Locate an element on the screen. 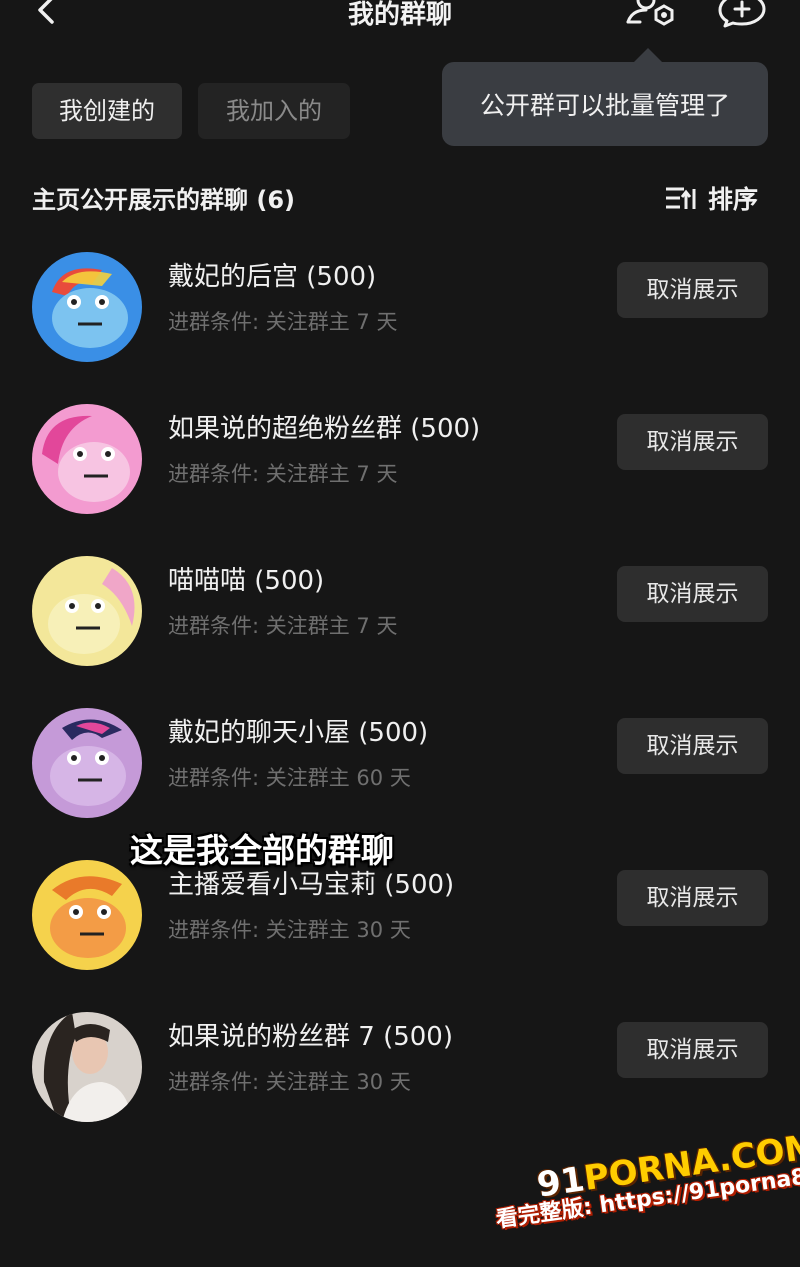 The image size is (800, 1267). group-settings-icon is located at coordinates (650, 13).